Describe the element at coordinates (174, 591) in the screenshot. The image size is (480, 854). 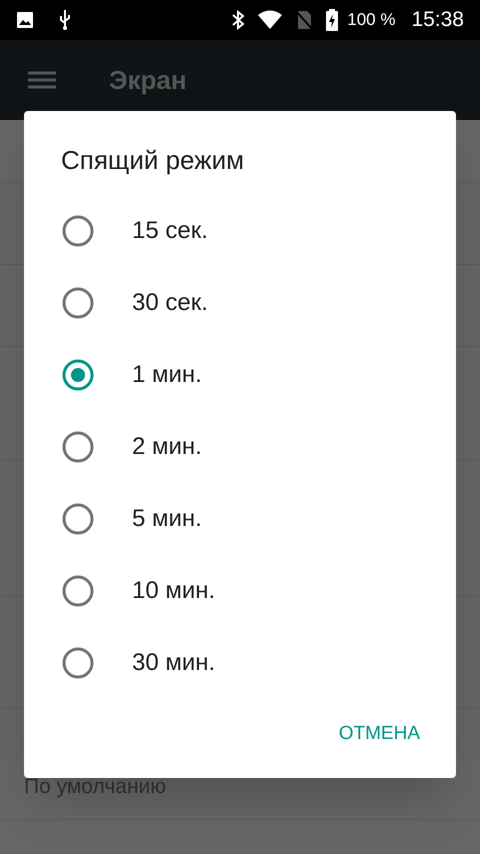
I see `option-label: 10 мин.` at that location.